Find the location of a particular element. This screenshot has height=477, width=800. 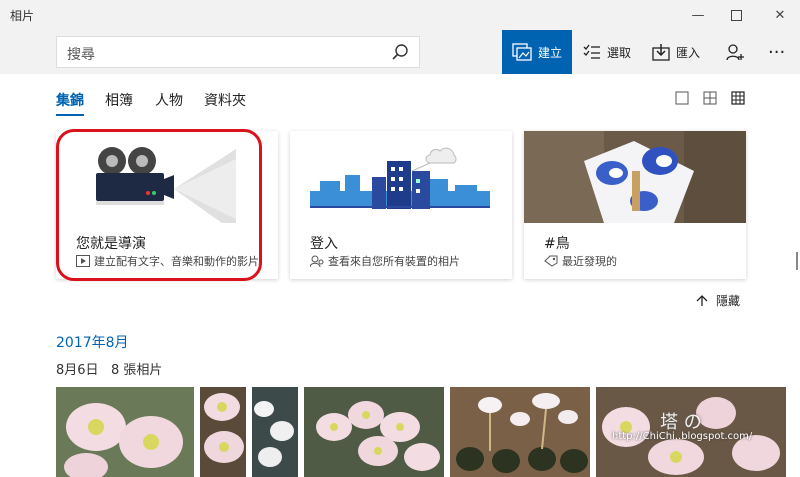

month-heading: 2017年8月 is located at coordinates (92, 342).